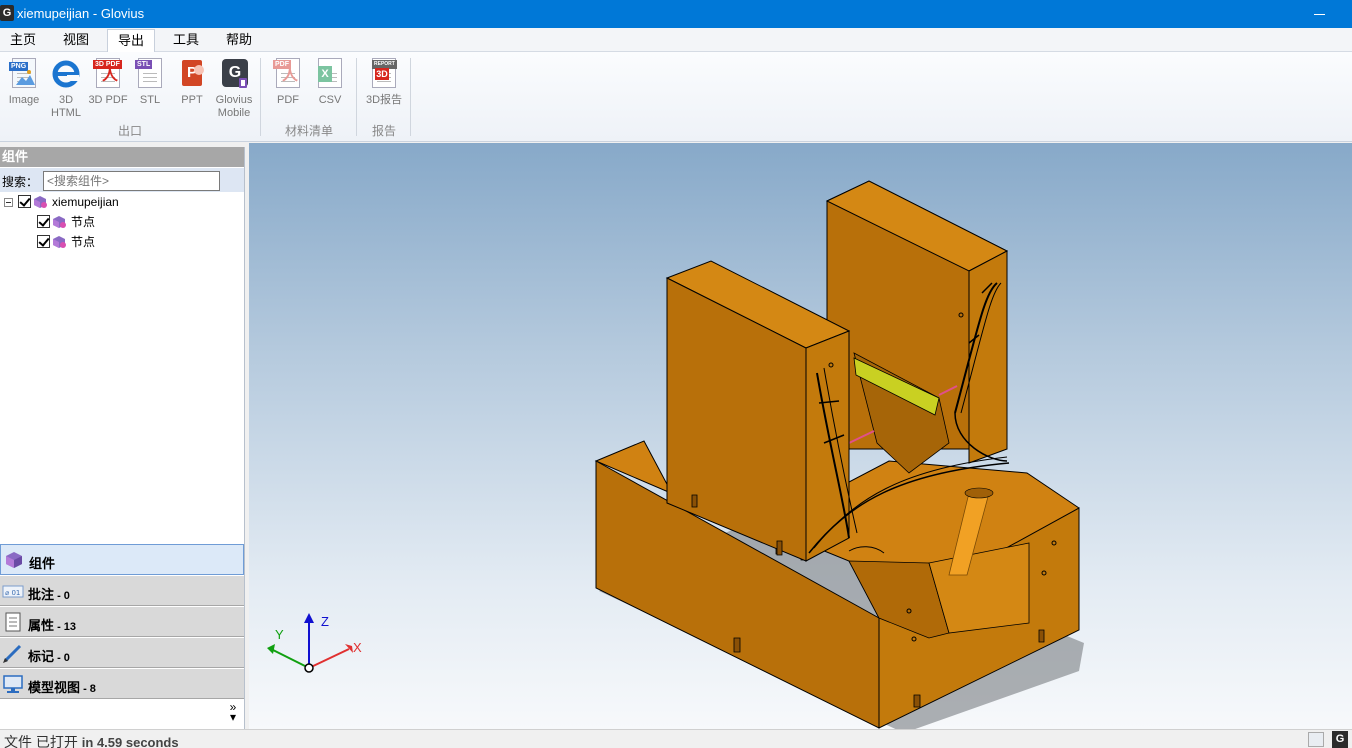 The image size is (1352, 748). I want to click on export-3d-html-button: 3D HTML, so click(66, 89).